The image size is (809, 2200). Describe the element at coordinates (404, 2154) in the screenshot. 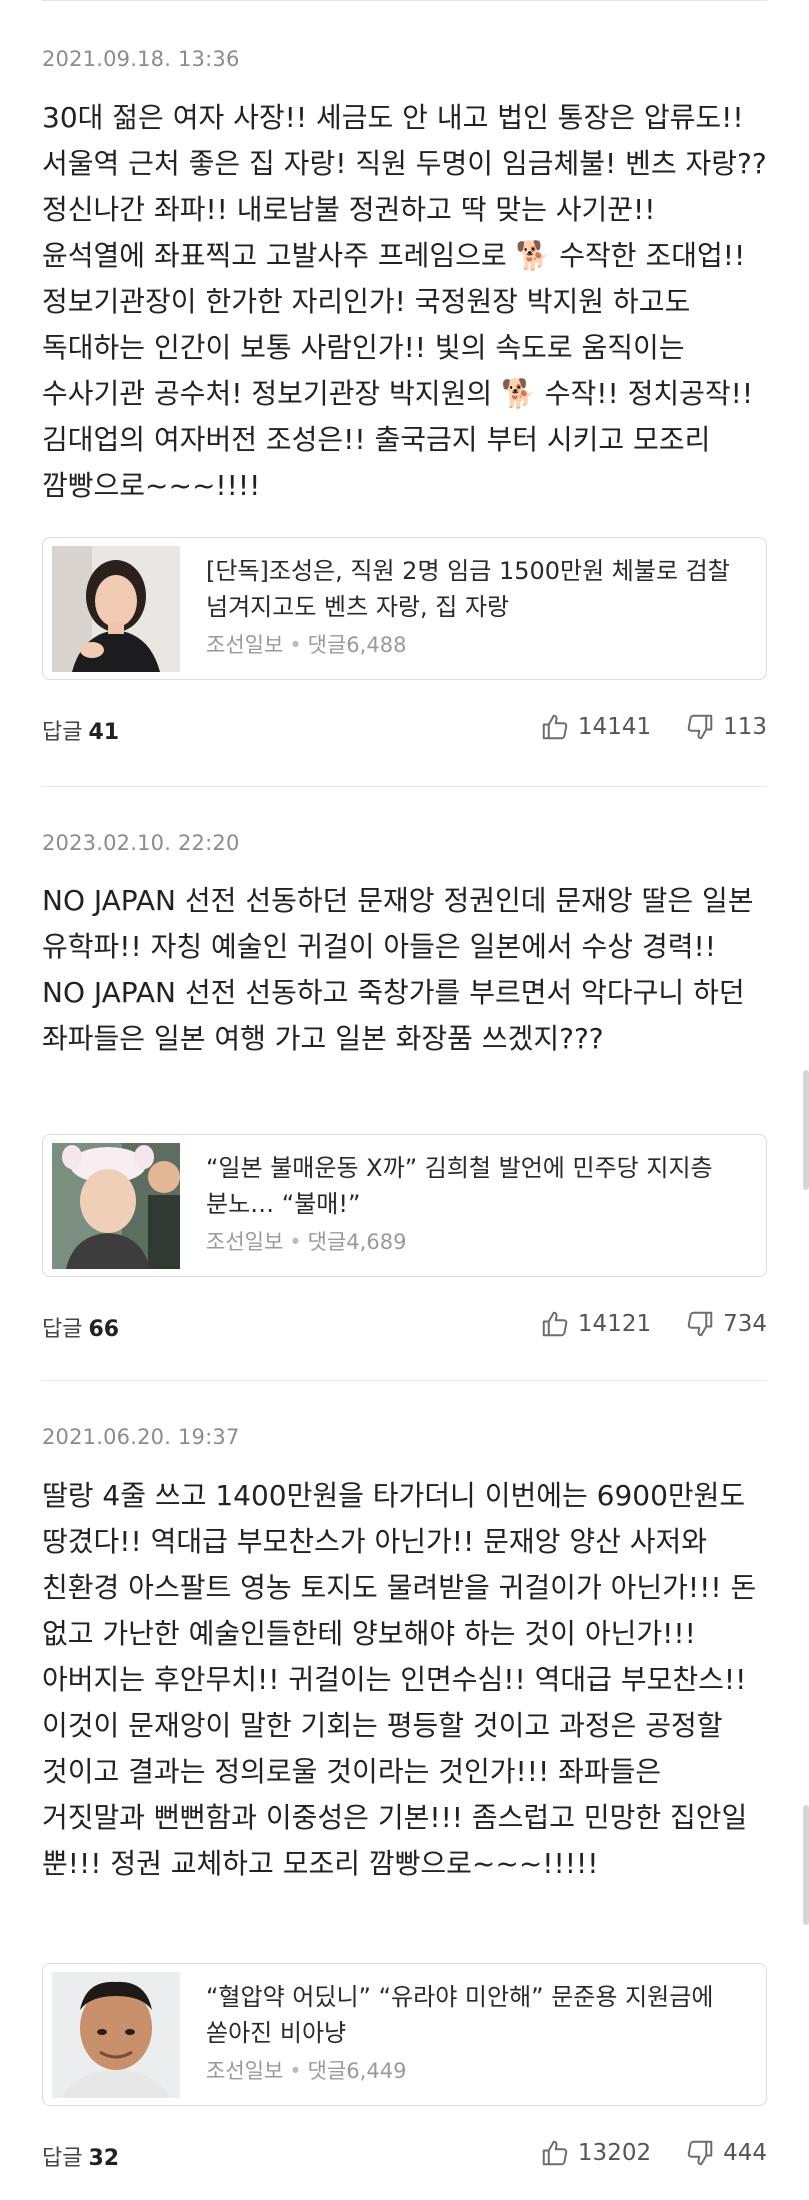

I see `comment-actions: 답글 32 13202 444` at that location.